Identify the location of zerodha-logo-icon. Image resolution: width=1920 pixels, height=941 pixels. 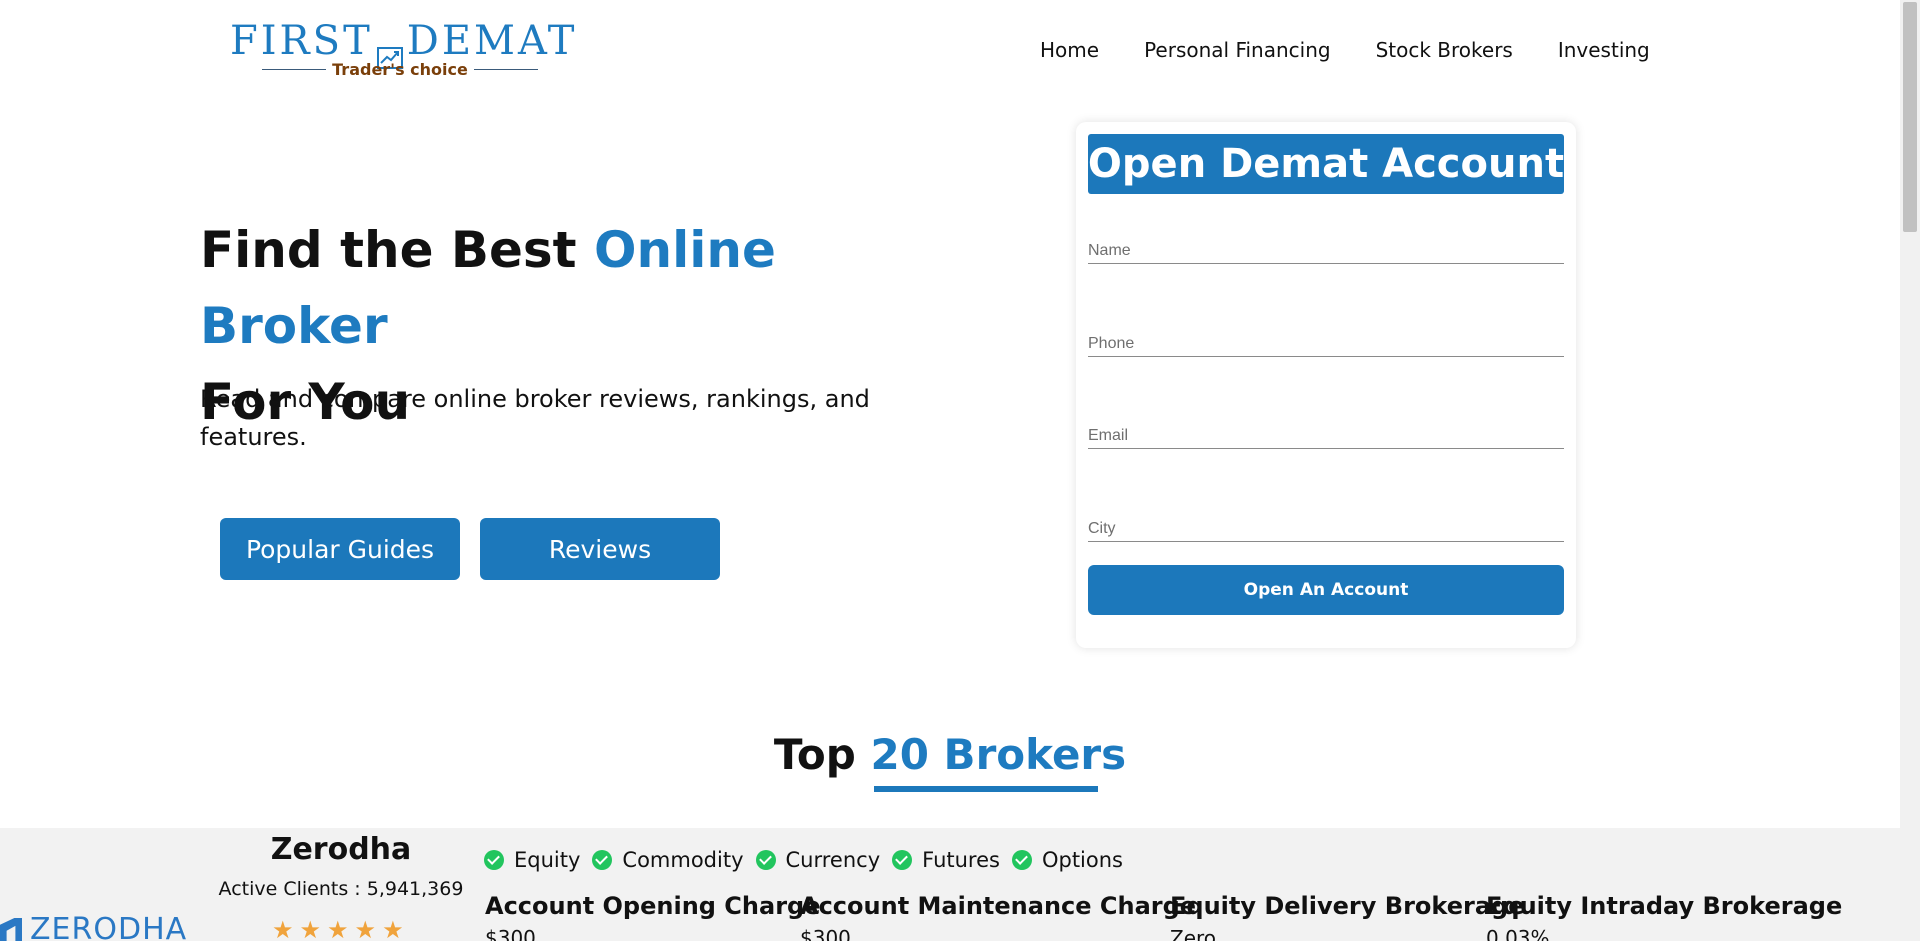
(11, 929).